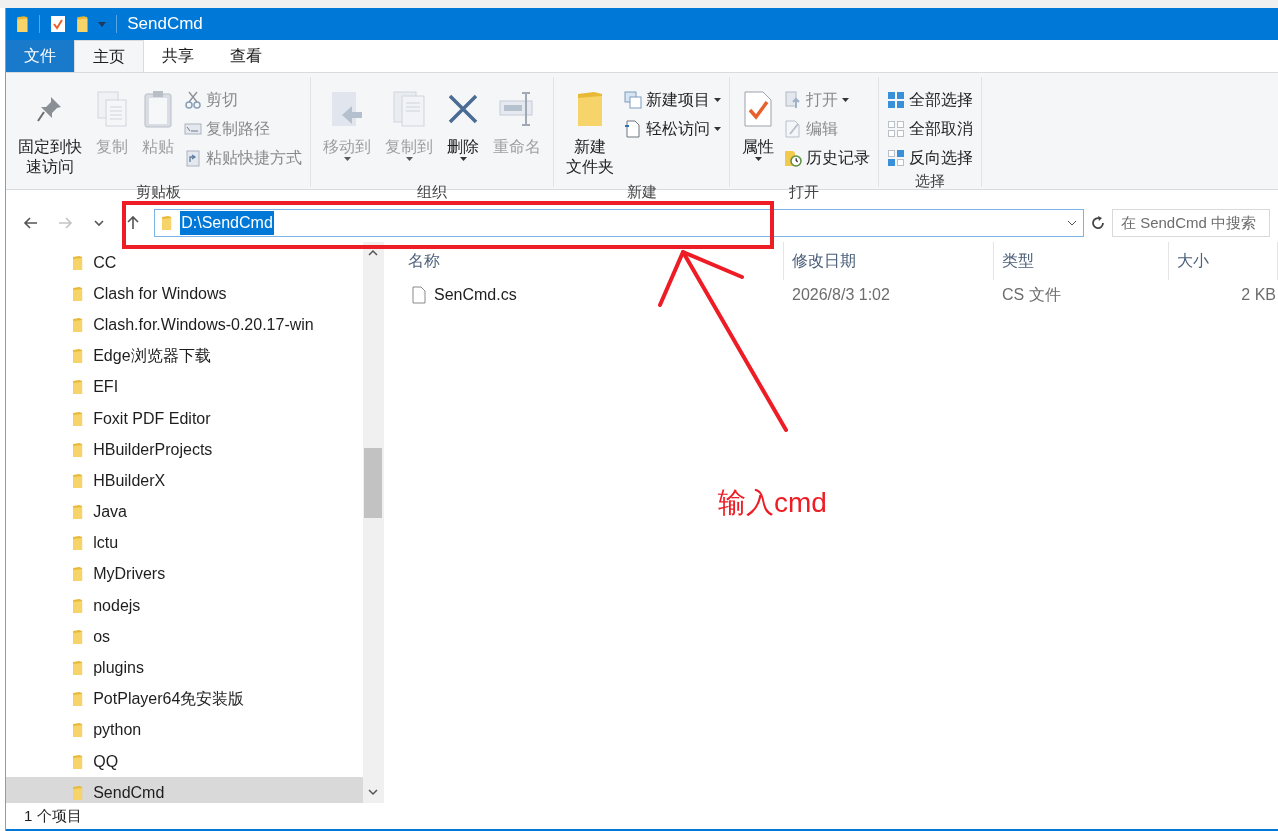 Image resolution: width=1278 pixels, height=831 pixels. I want to click on pages-icon, so click(112, 109).